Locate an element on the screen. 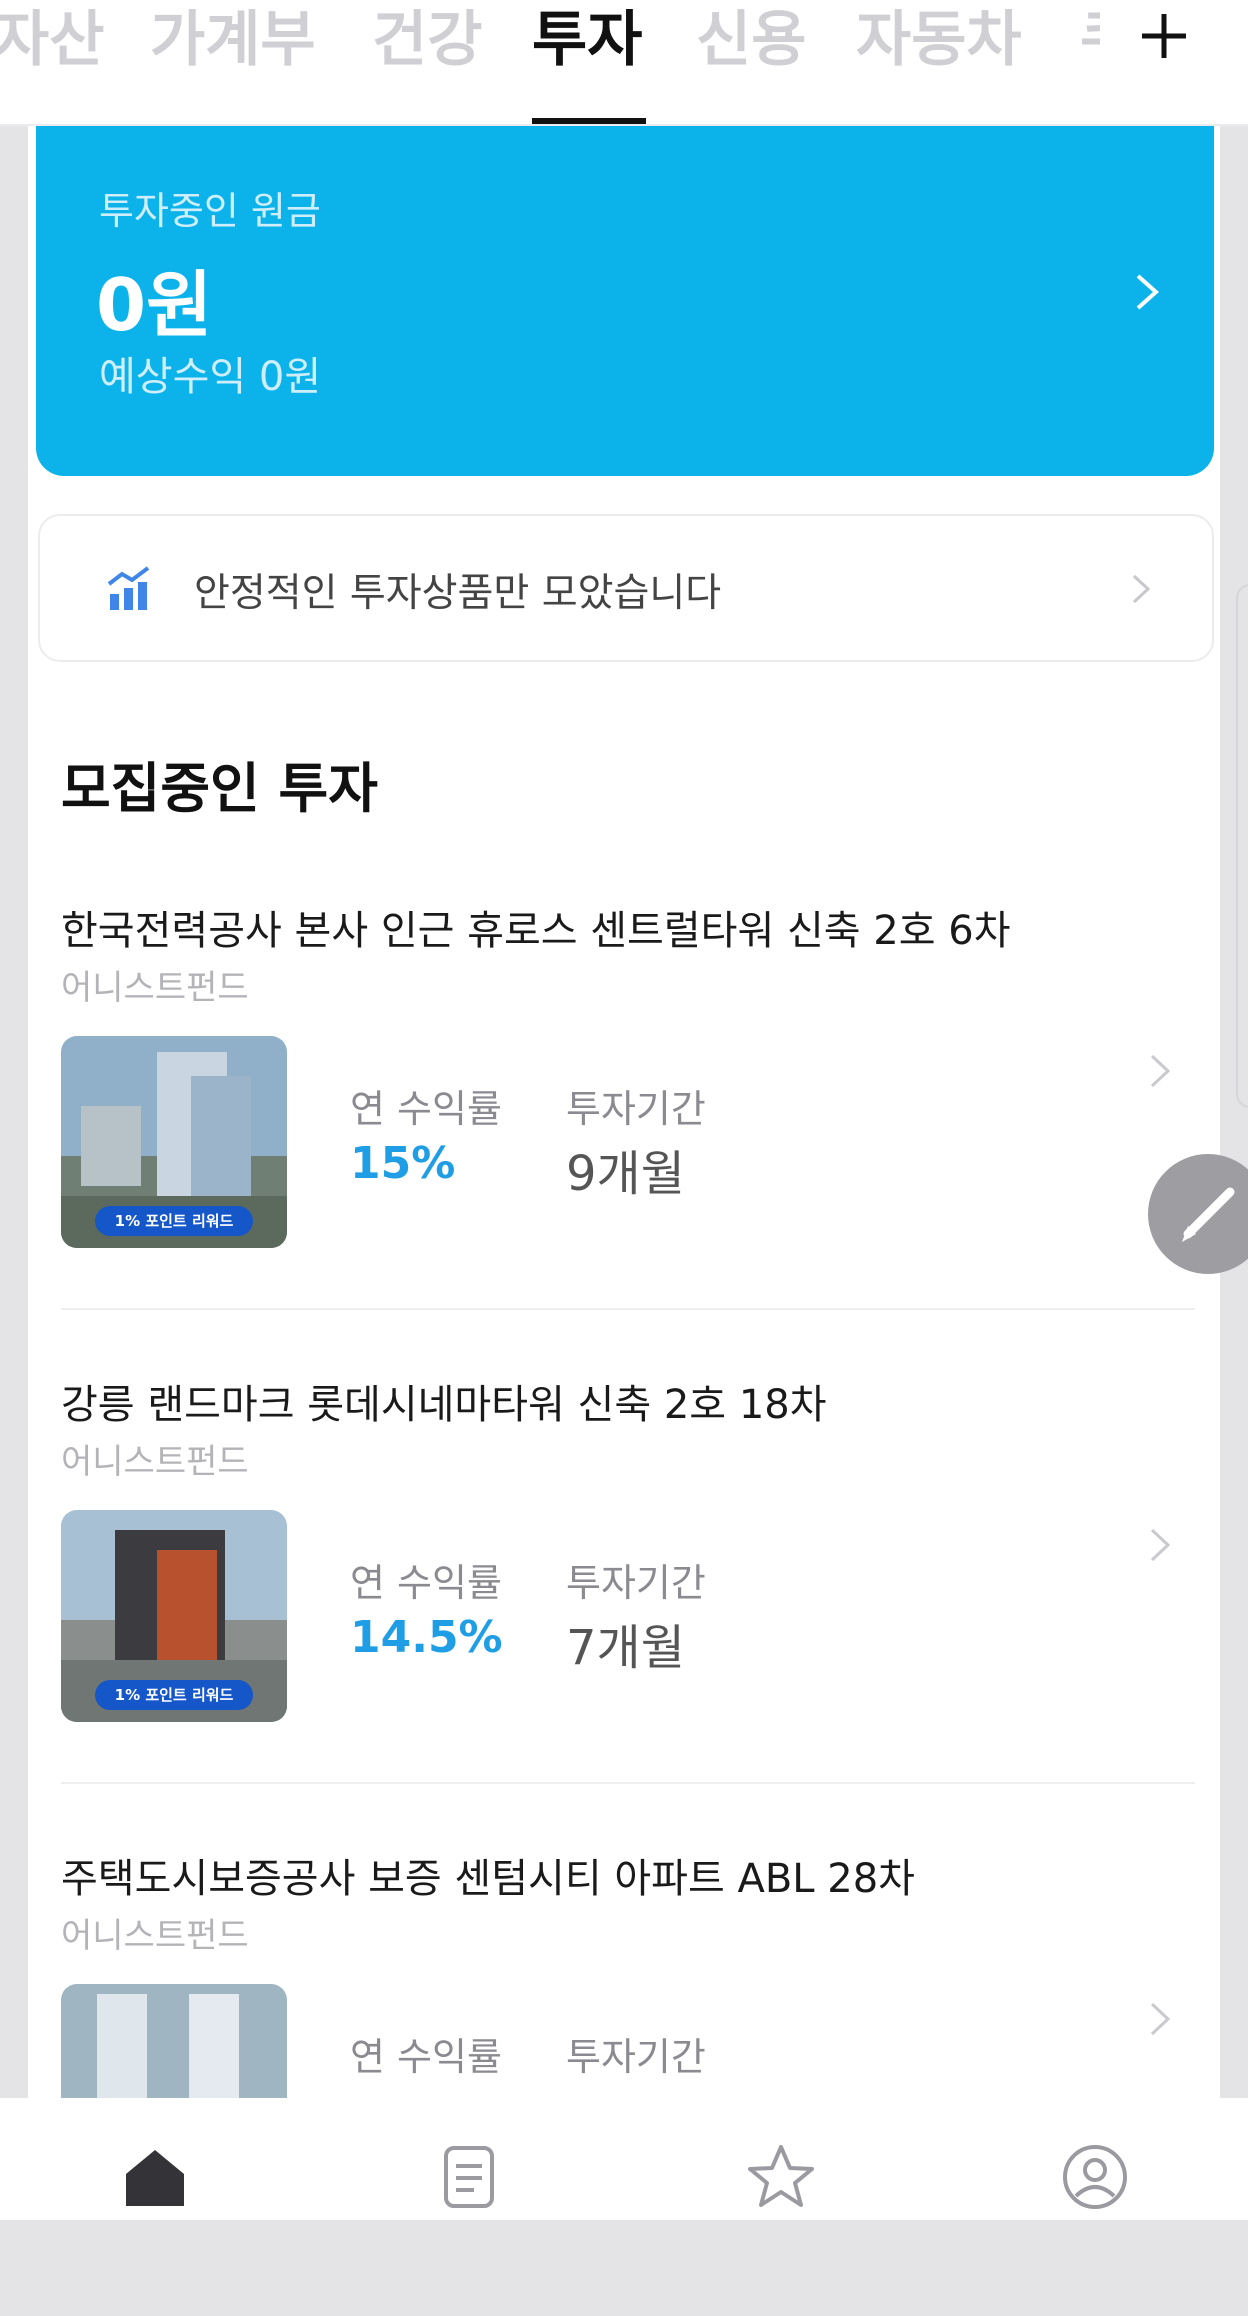 This screenshot has width=1248, height=2316. item-title: 주택도시보증공사 보증 센텀시티 아파트 ABL 28차 is located at coordinates (488, 1879).